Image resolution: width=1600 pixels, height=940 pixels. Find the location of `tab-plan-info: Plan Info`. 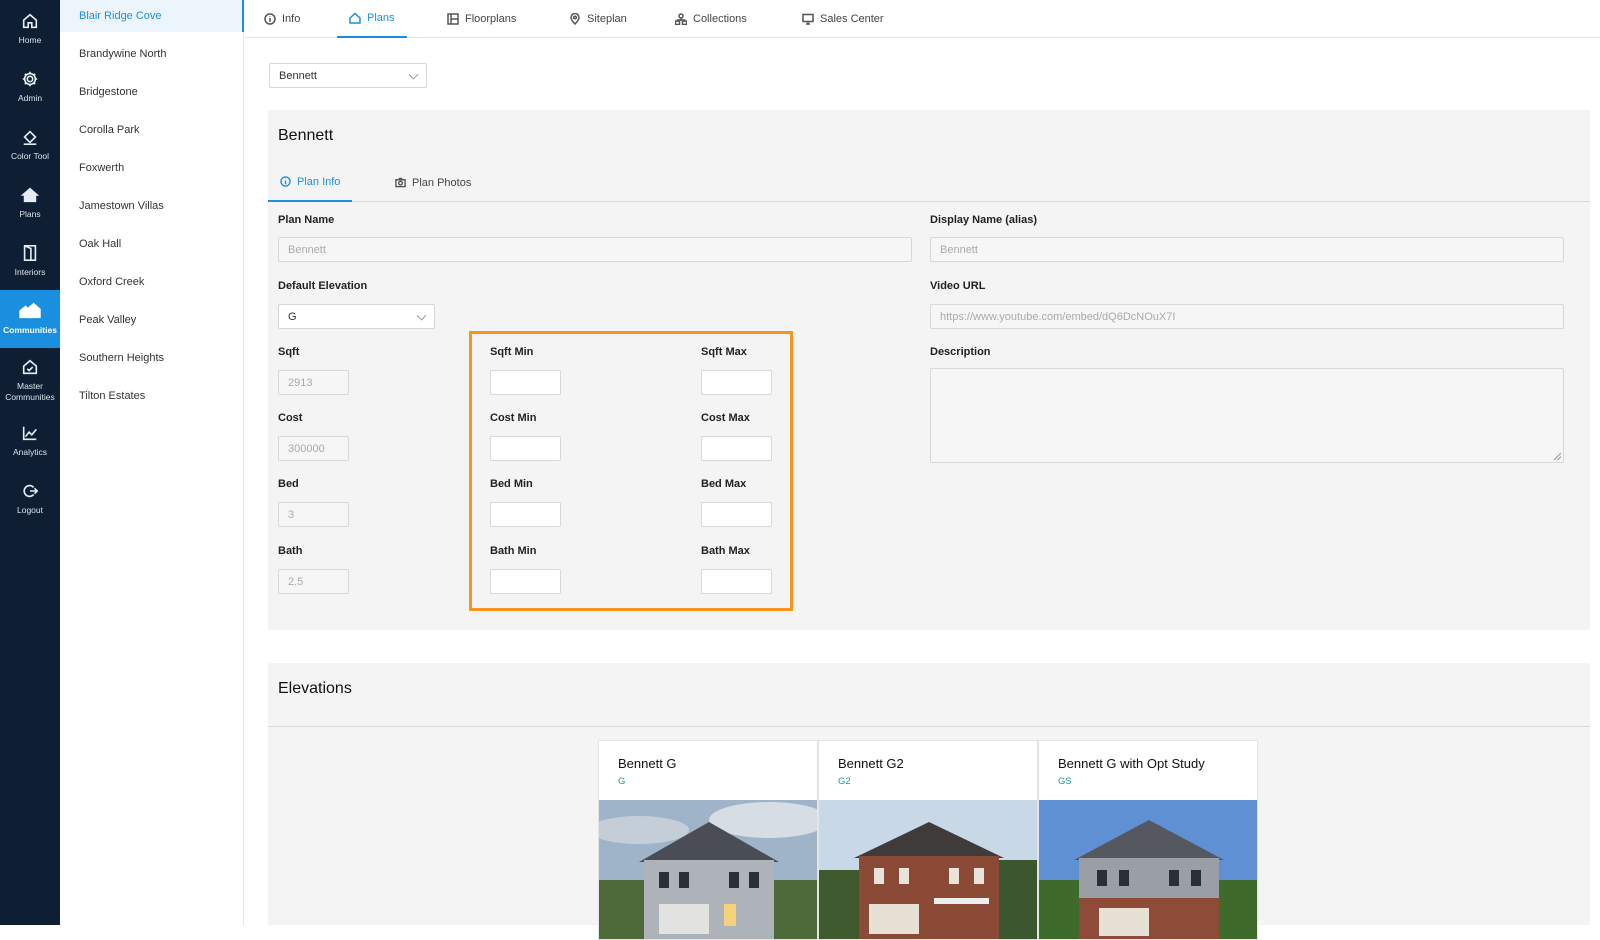

tab-plan-info: Plan Info is located at coordinates (310, 182).